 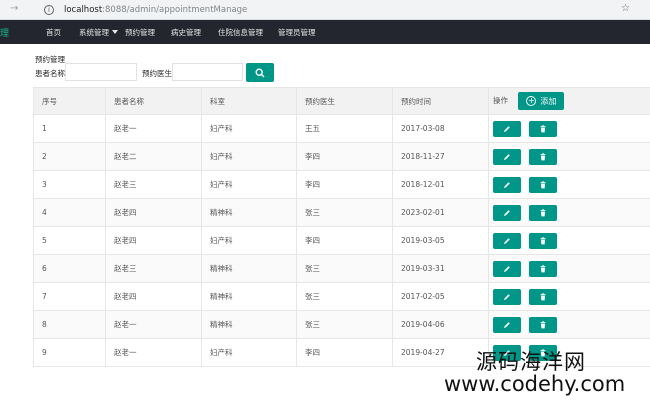 I want to click on table-row: 3 赵老三 妇产科 李四 2018-12-01, so click(x=341, y=184).